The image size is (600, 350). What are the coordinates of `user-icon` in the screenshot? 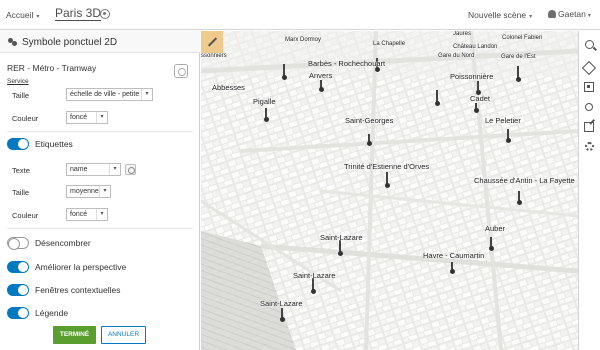 It's located at (552, 14).